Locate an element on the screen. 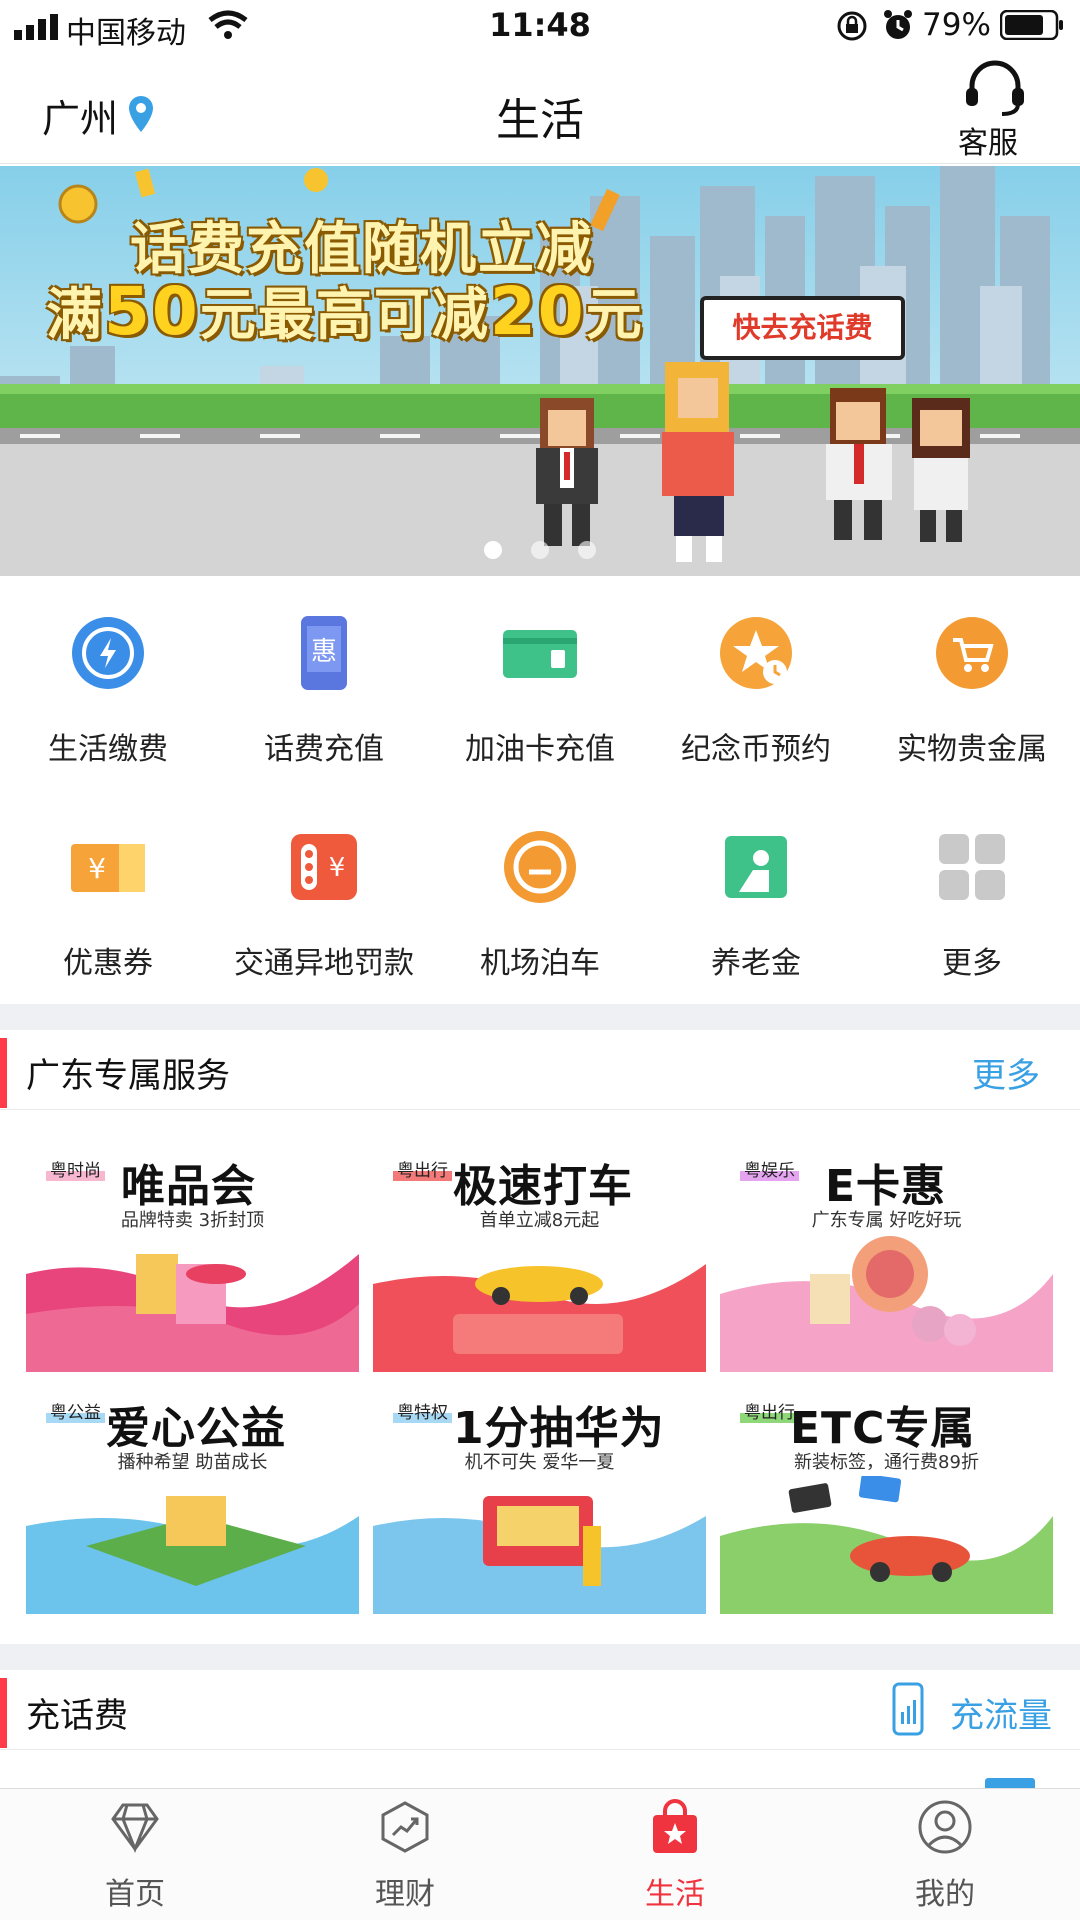 The height and width of the screenshot is (1921, 1080). top-header: 广州 生活 客服 is located at coordinates (540, 108).